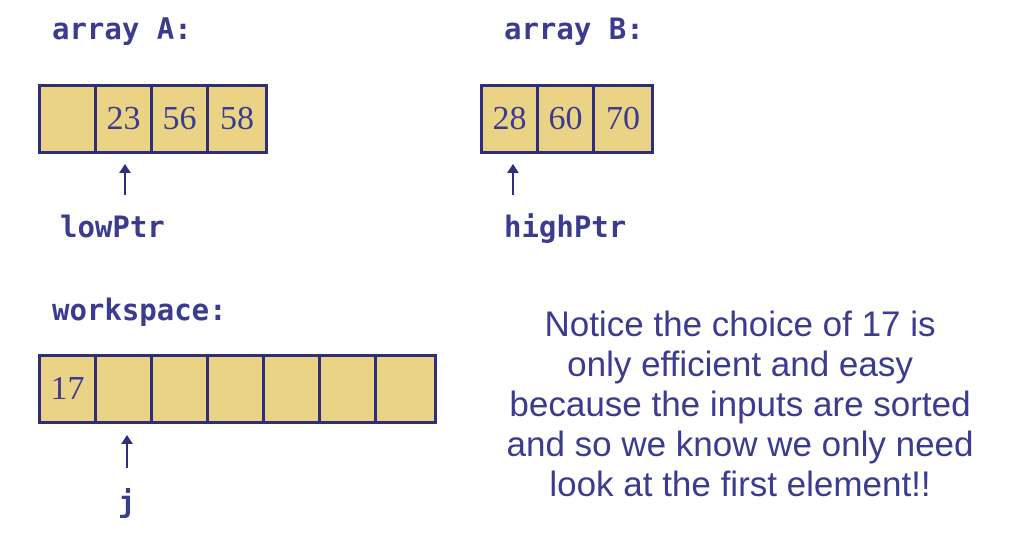  Describe the element at coordinates (237, 118) in the screenshot. I see `array-a-cell: 58` at that location.